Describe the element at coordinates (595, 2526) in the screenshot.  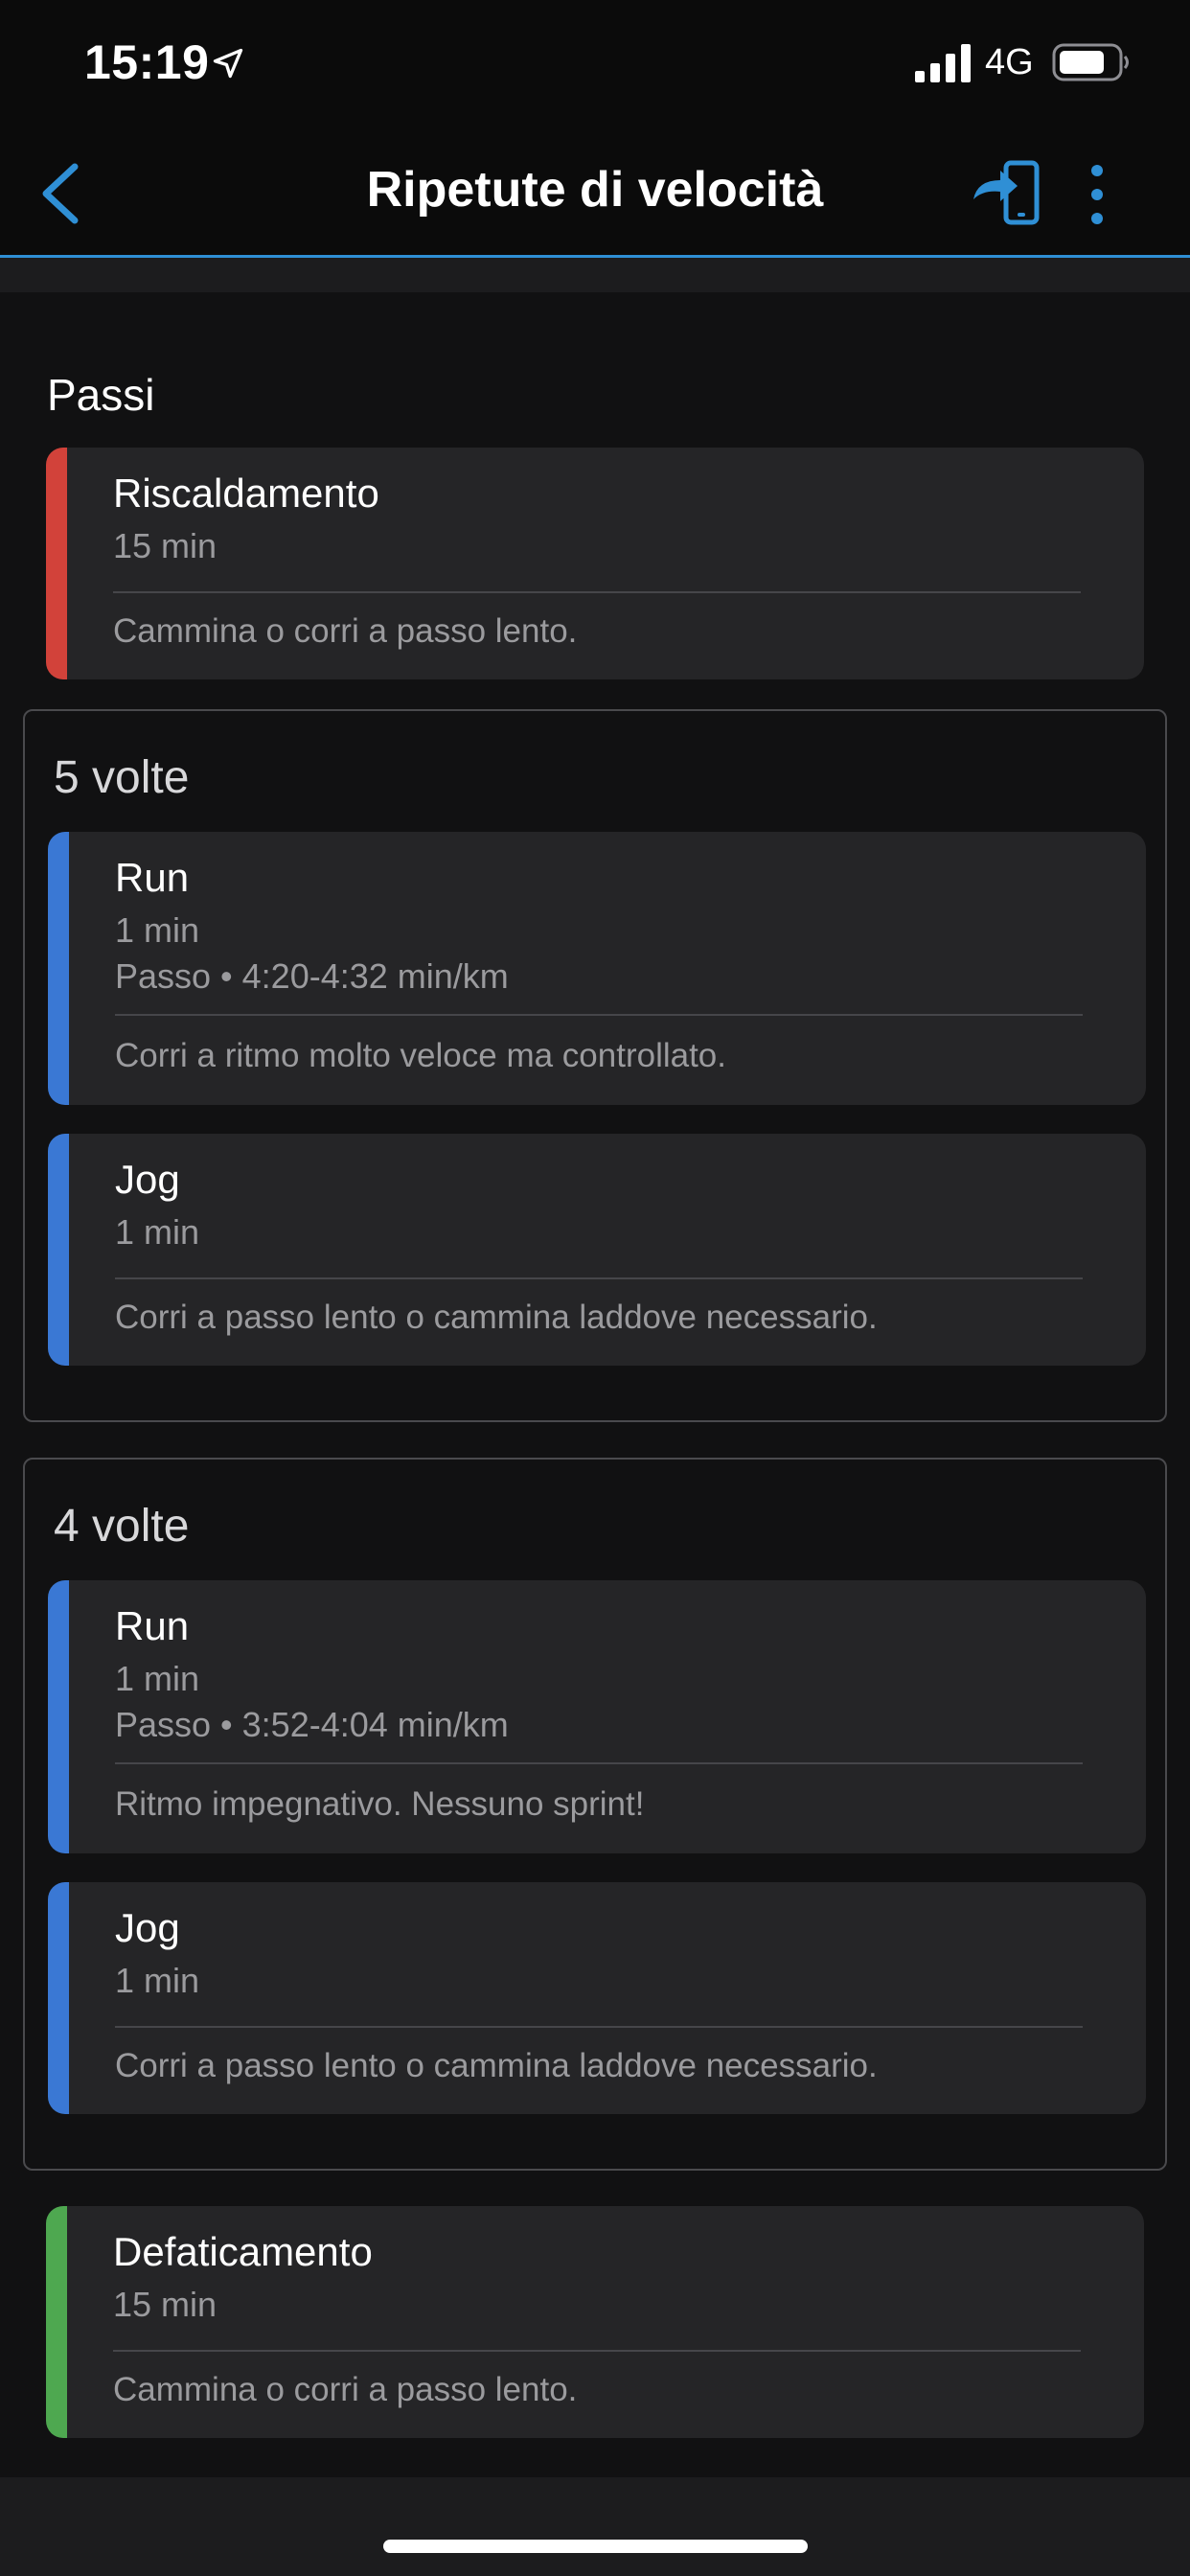
I see `home-indicator-area` at that location.